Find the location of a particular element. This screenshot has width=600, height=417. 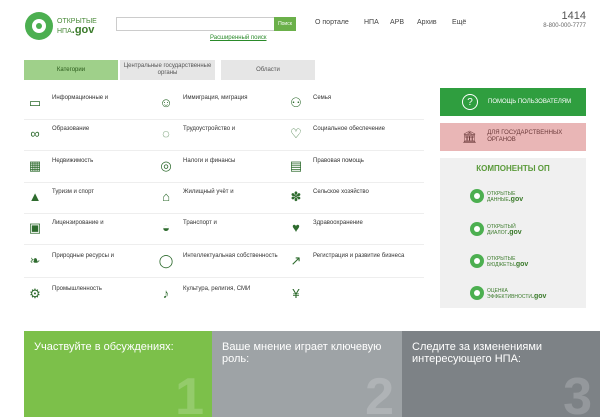

car-icon: ◒ is located at coordinates (166, 227).